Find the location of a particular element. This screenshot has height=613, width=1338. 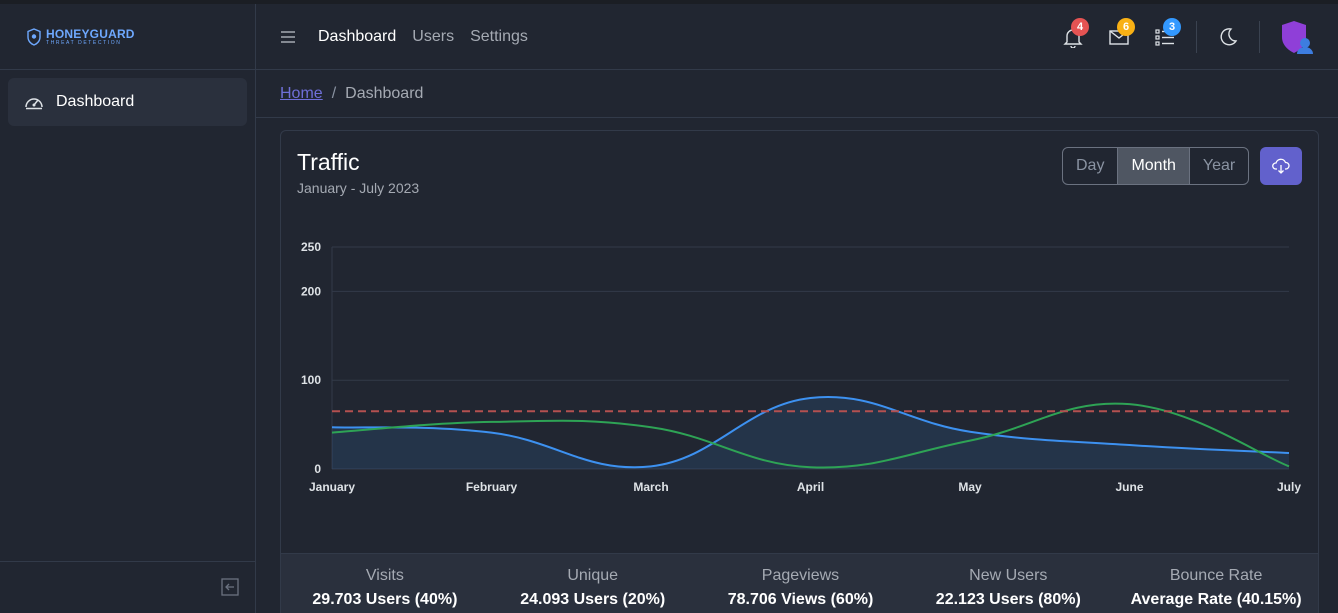

stat-label: Unique is located at coordinates (593, 575).